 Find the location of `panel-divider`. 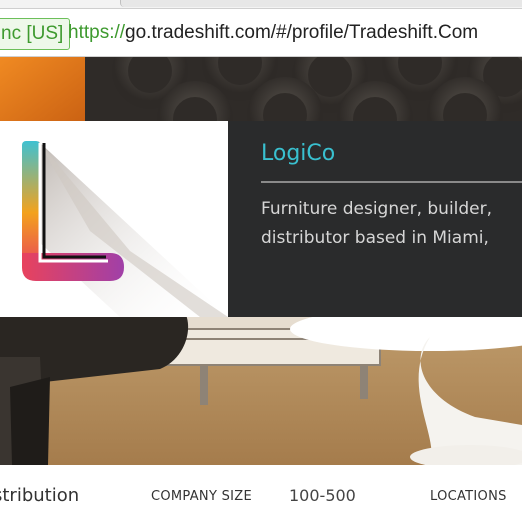

panel-divider is located at coordinates (391, 182).